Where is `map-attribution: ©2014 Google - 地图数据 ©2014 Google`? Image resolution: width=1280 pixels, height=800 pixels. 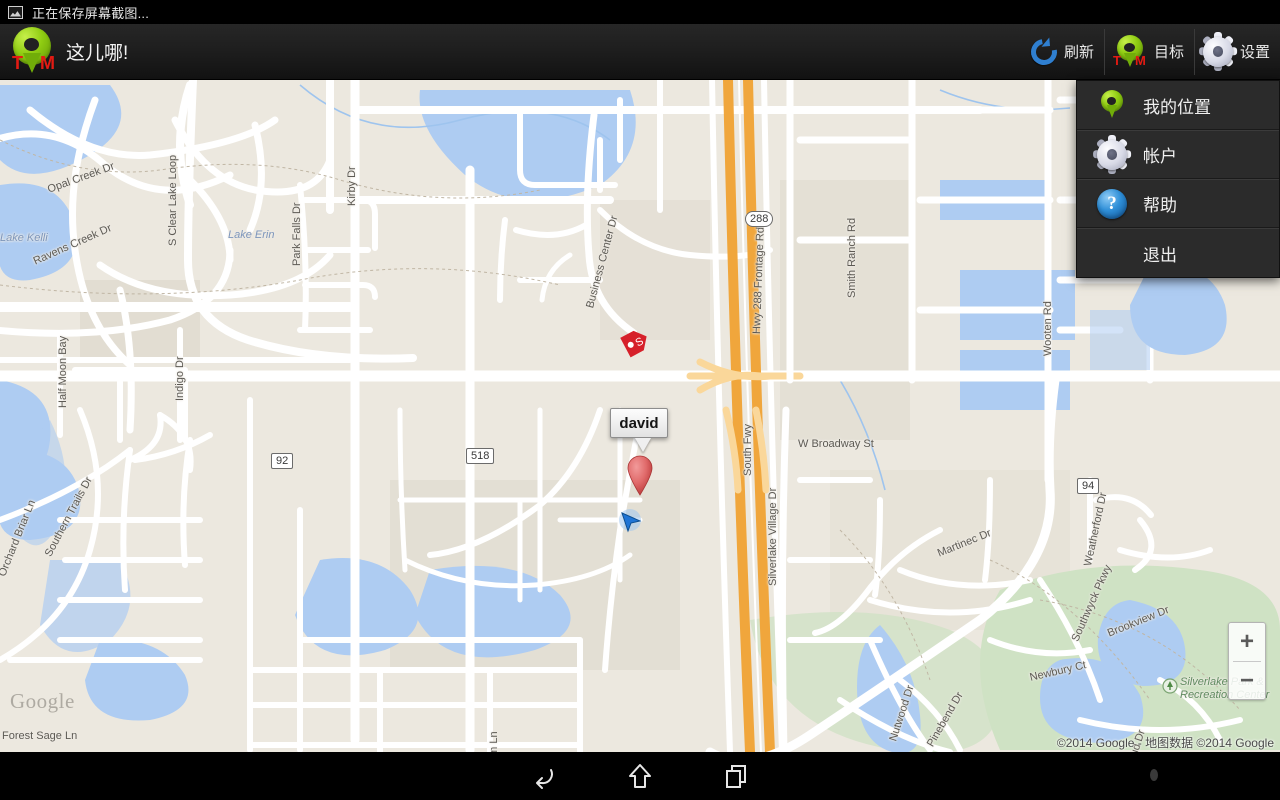
map-attribution: ©2014 Google - 地图数据 ©2014 Google is located at coordinates (1165, 743).